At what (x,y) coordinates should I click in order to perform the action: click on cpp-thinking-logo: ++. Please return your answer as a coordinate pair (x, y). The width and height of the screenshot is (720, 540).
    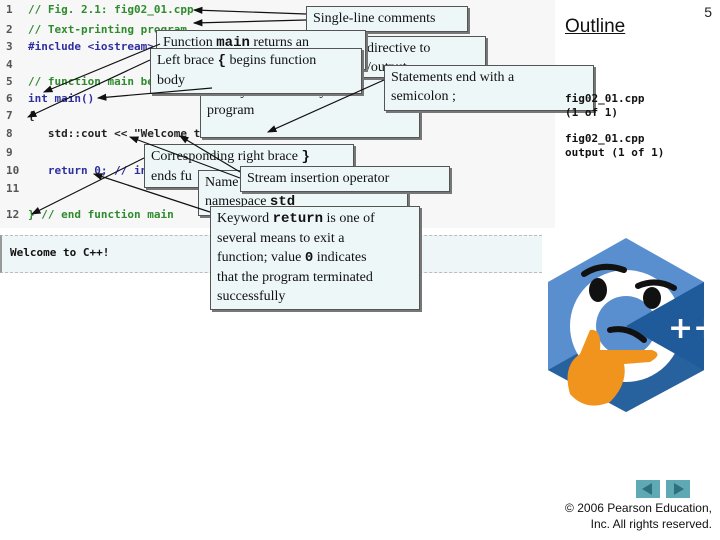
    Looking at the image, I should click on (630, 325).